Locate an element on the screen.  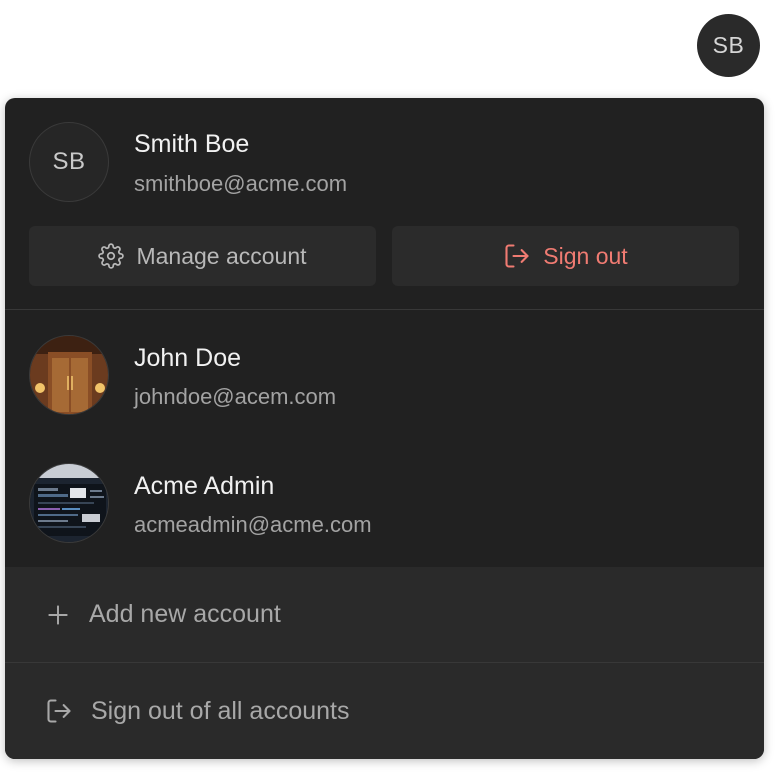
current-account-email: smithboe@acme.com is located at coordinates (241, 183).